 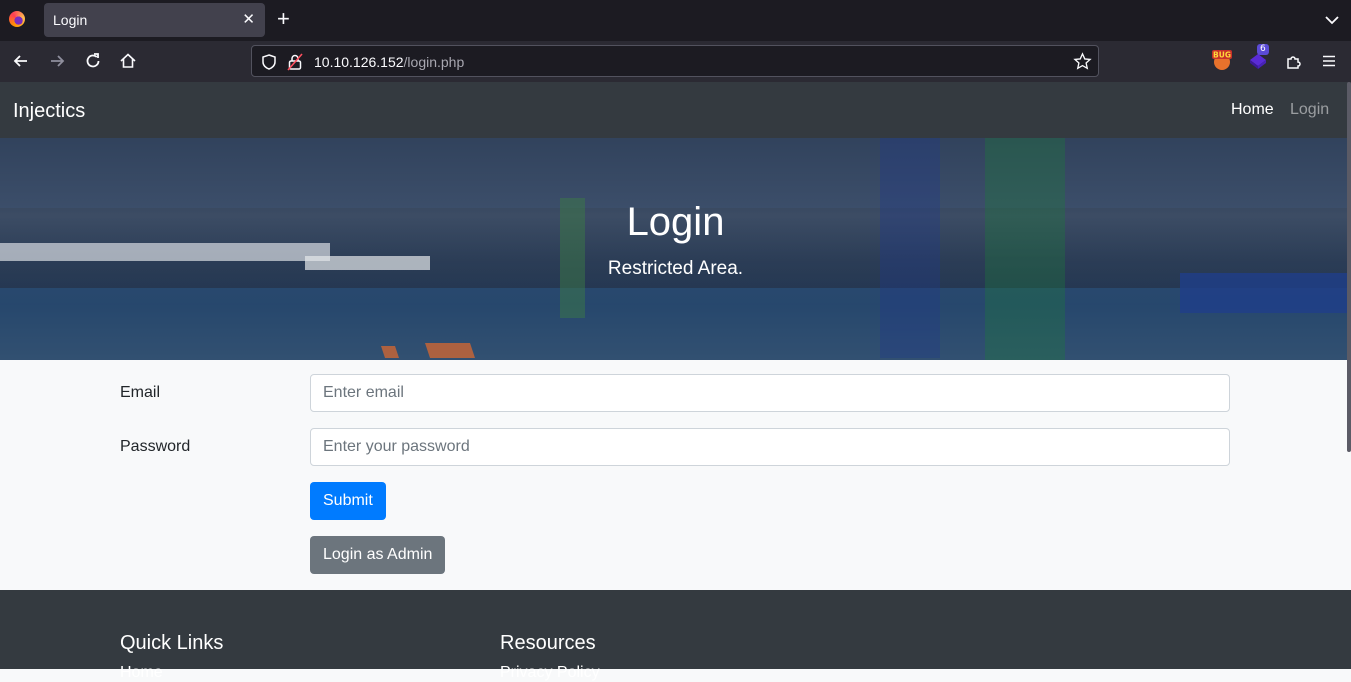 I want to click on url-text: 10.10.126.152/login.php, so click(x=389, y=62).